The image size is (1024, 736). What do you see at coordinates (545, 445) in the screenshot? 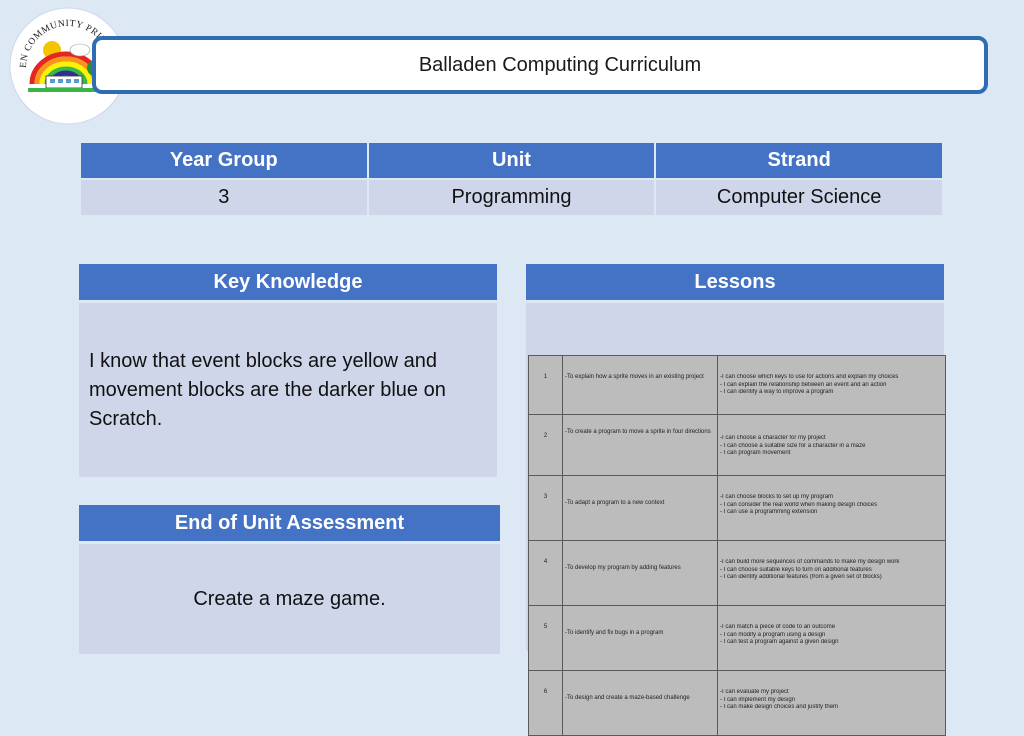
I see `lesson-number: 2` at bounding box center [545, 445].